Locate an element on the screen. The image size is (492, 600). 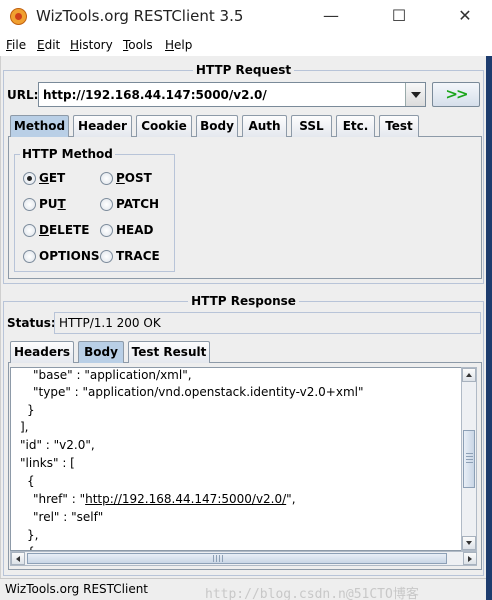
radio-put-label: PUT is located at coordinates (52, 204).